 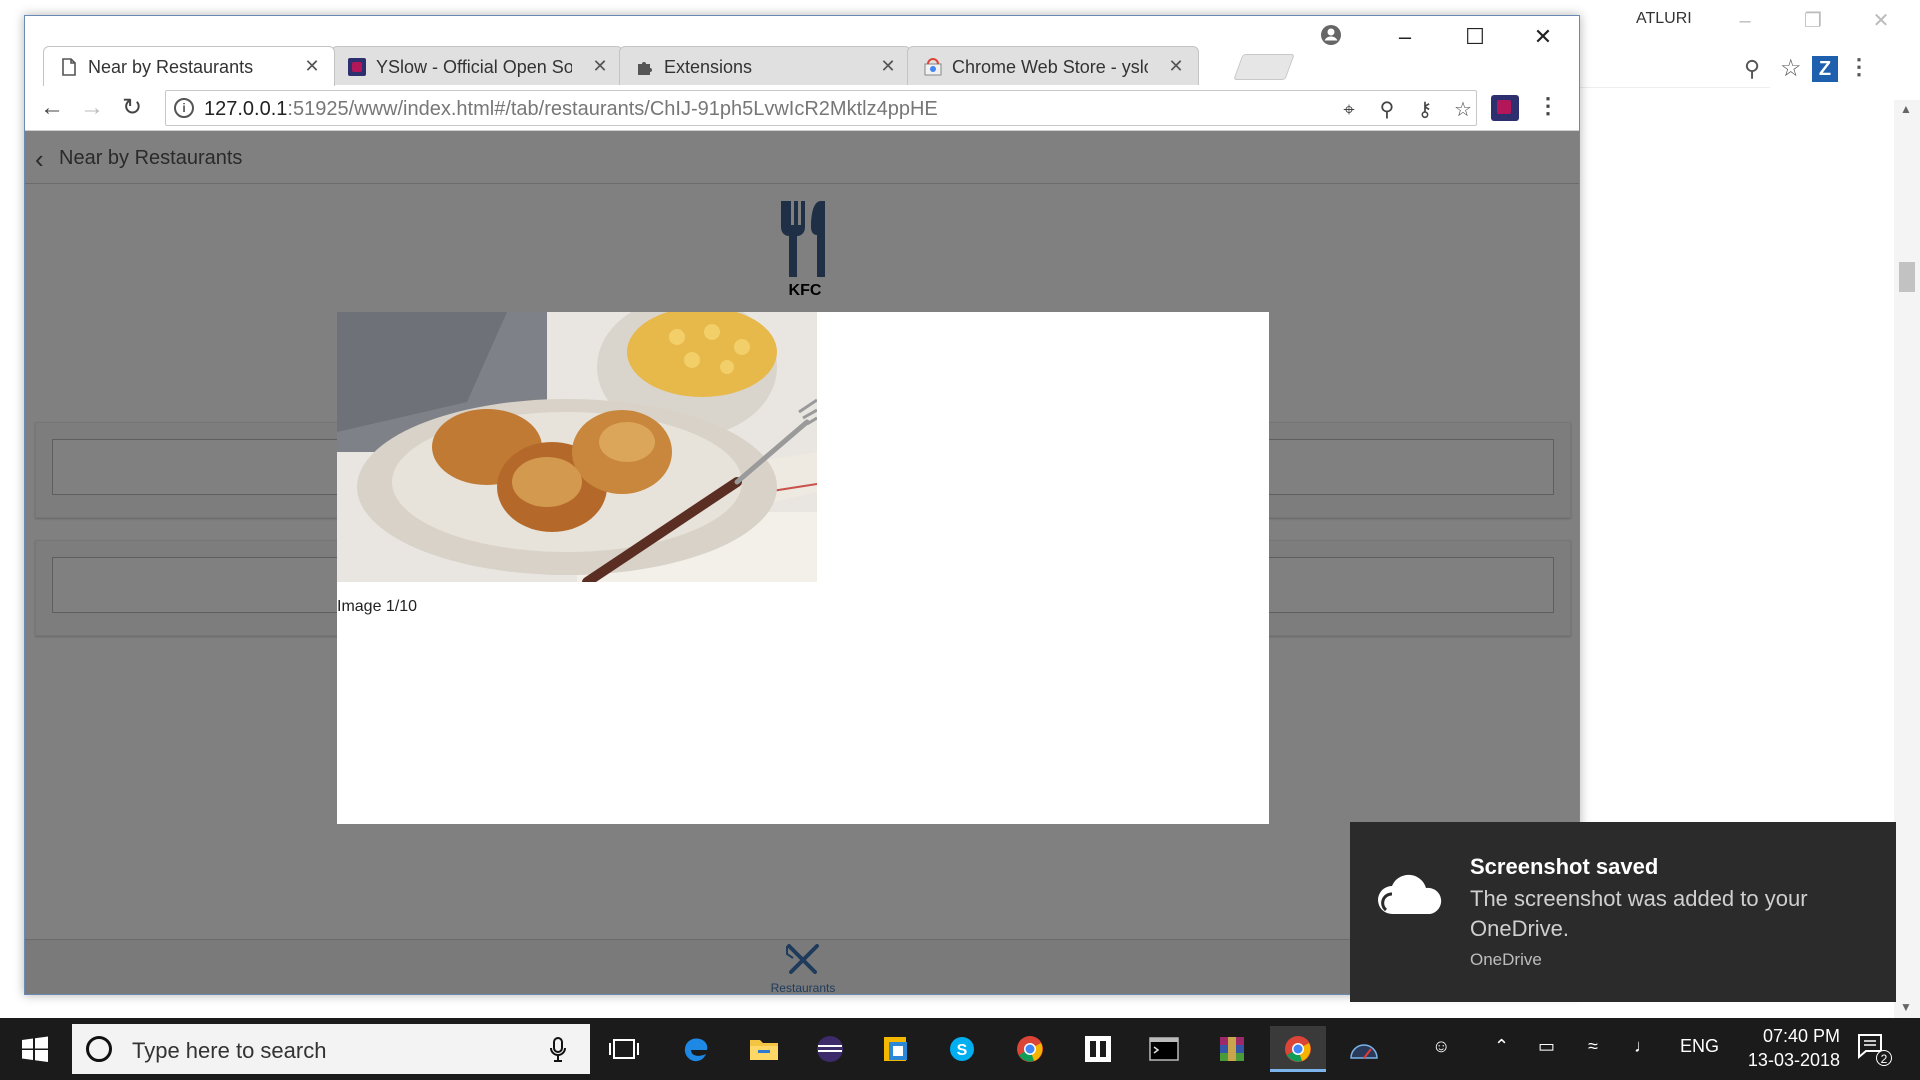 What do you see at coordinates (1675, 70) in the screenshot?
I see `background-omnibox` at bounding box center [1675, 70].